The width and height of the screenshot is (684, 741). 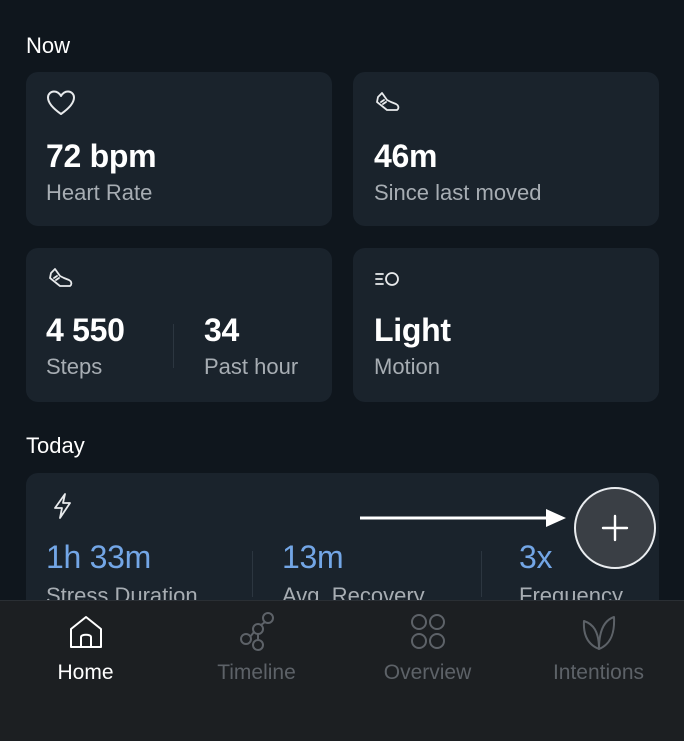 I want to click on heart-rate-value: 72 bpm, so click(x=101, y=156).